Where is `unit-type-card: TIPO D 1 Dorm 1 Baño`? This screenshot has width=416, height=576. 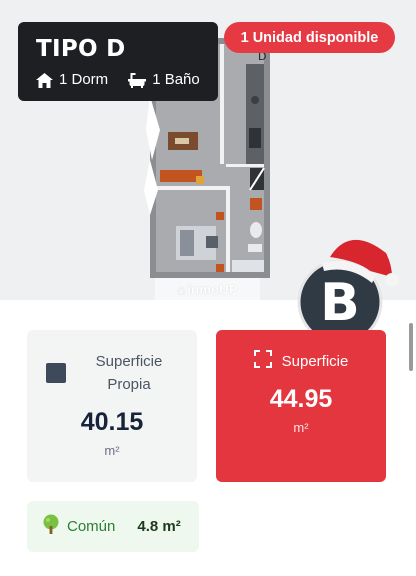
unit-type-card: TIPO D 1 Dorm 1 Baño is located at coordinates (118, 61).